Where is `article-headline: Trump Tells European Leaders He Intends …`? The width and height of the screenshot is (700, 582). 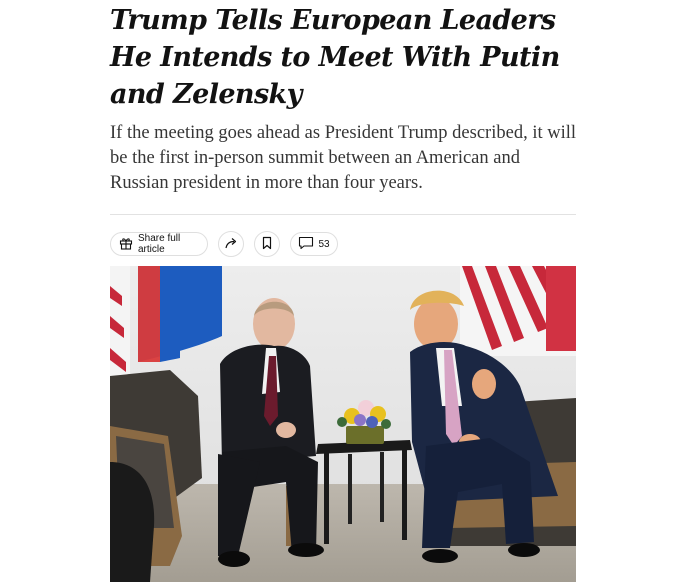 article-headline: Trump Tells European Leaders He Intends … is located at coordinates (335, 57).